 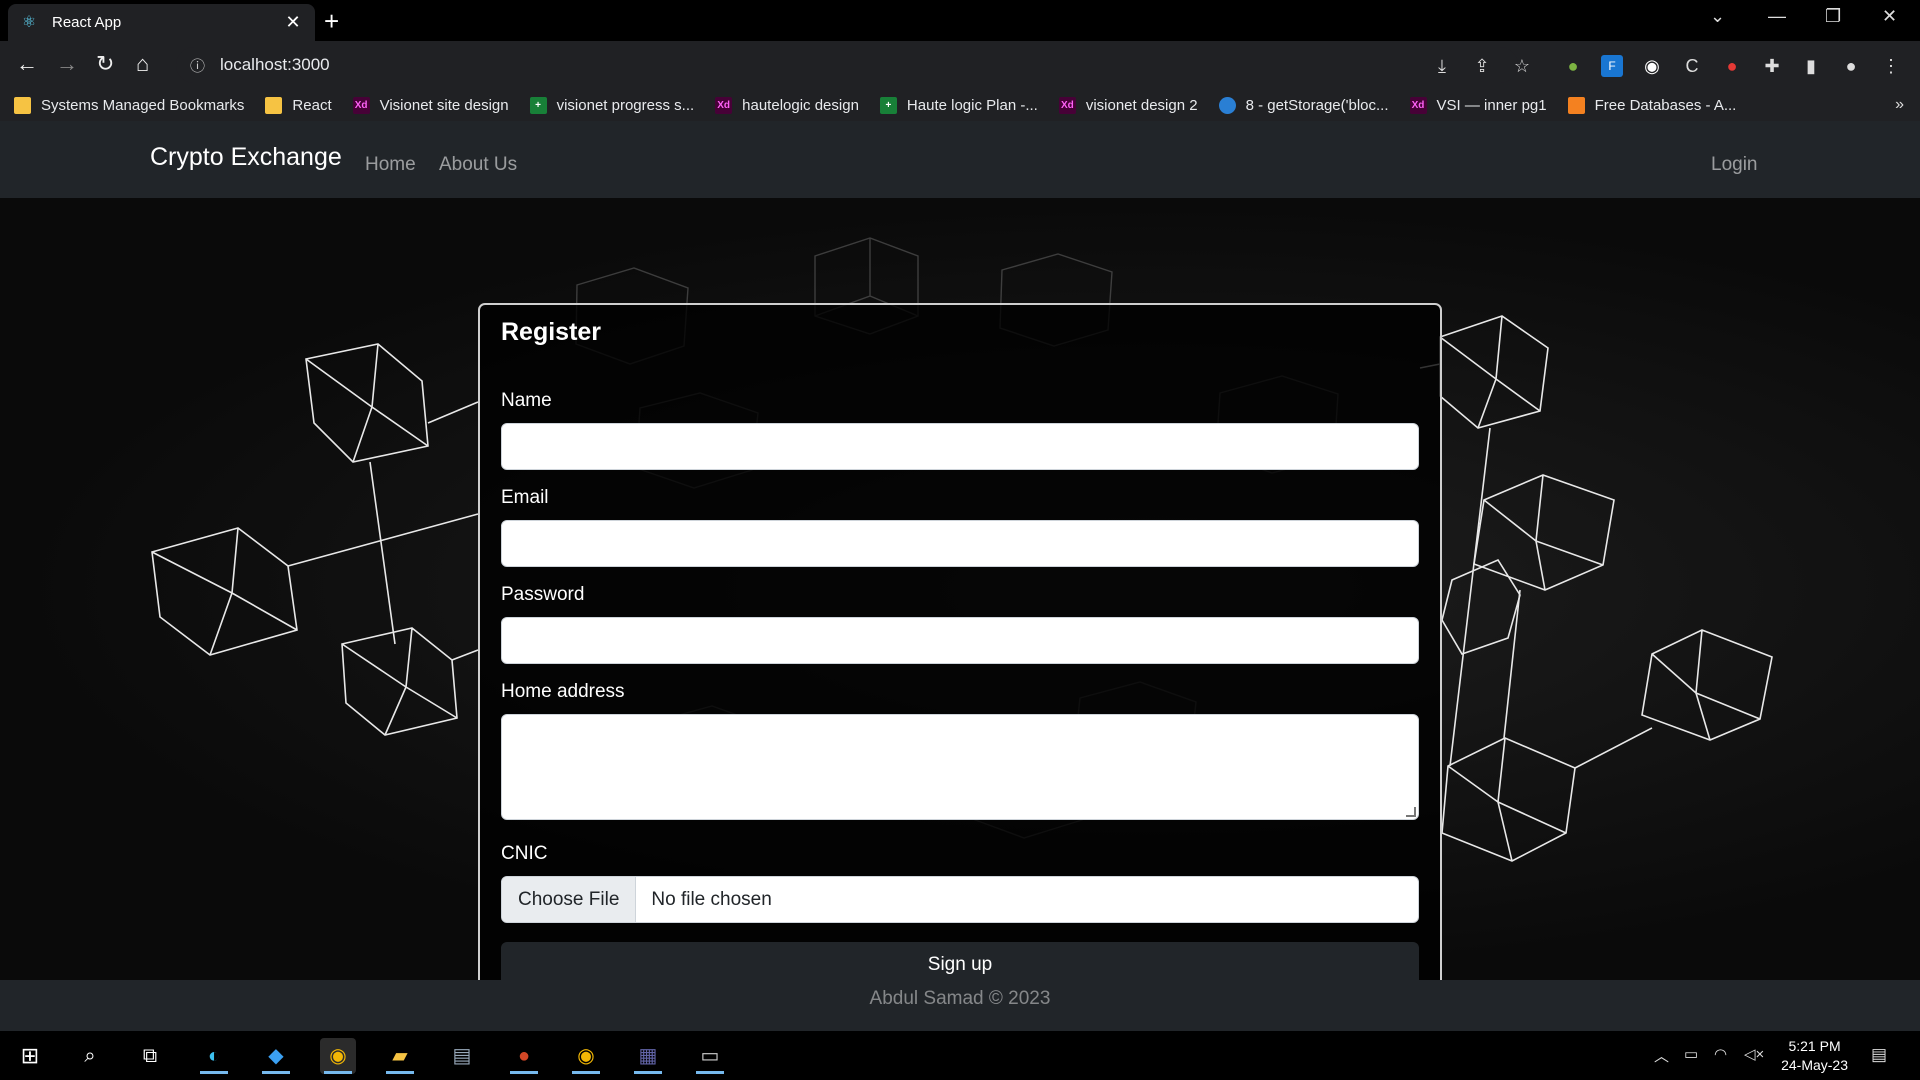 I want to click on home-icon: ⌂, so click(x=142, y=64).